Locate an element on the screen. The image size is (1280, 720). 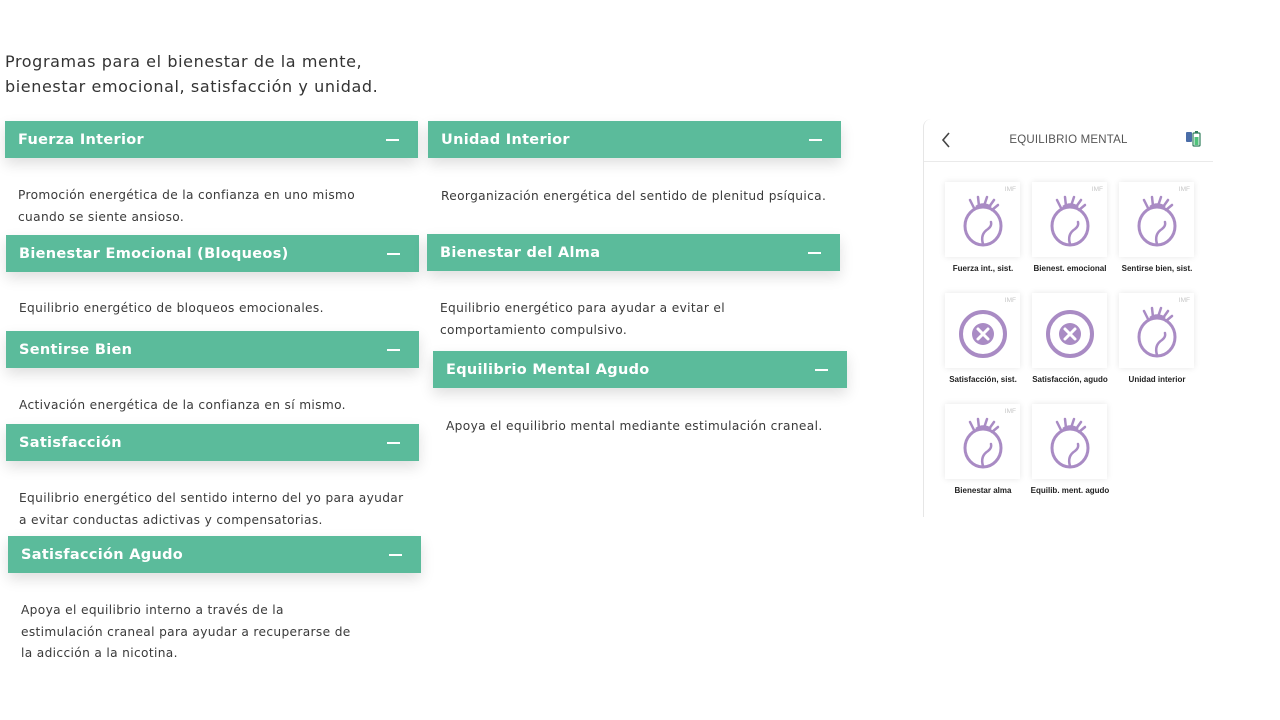
program-tile-label: Fuerza int., sist. is located at coordinates (983, 268).